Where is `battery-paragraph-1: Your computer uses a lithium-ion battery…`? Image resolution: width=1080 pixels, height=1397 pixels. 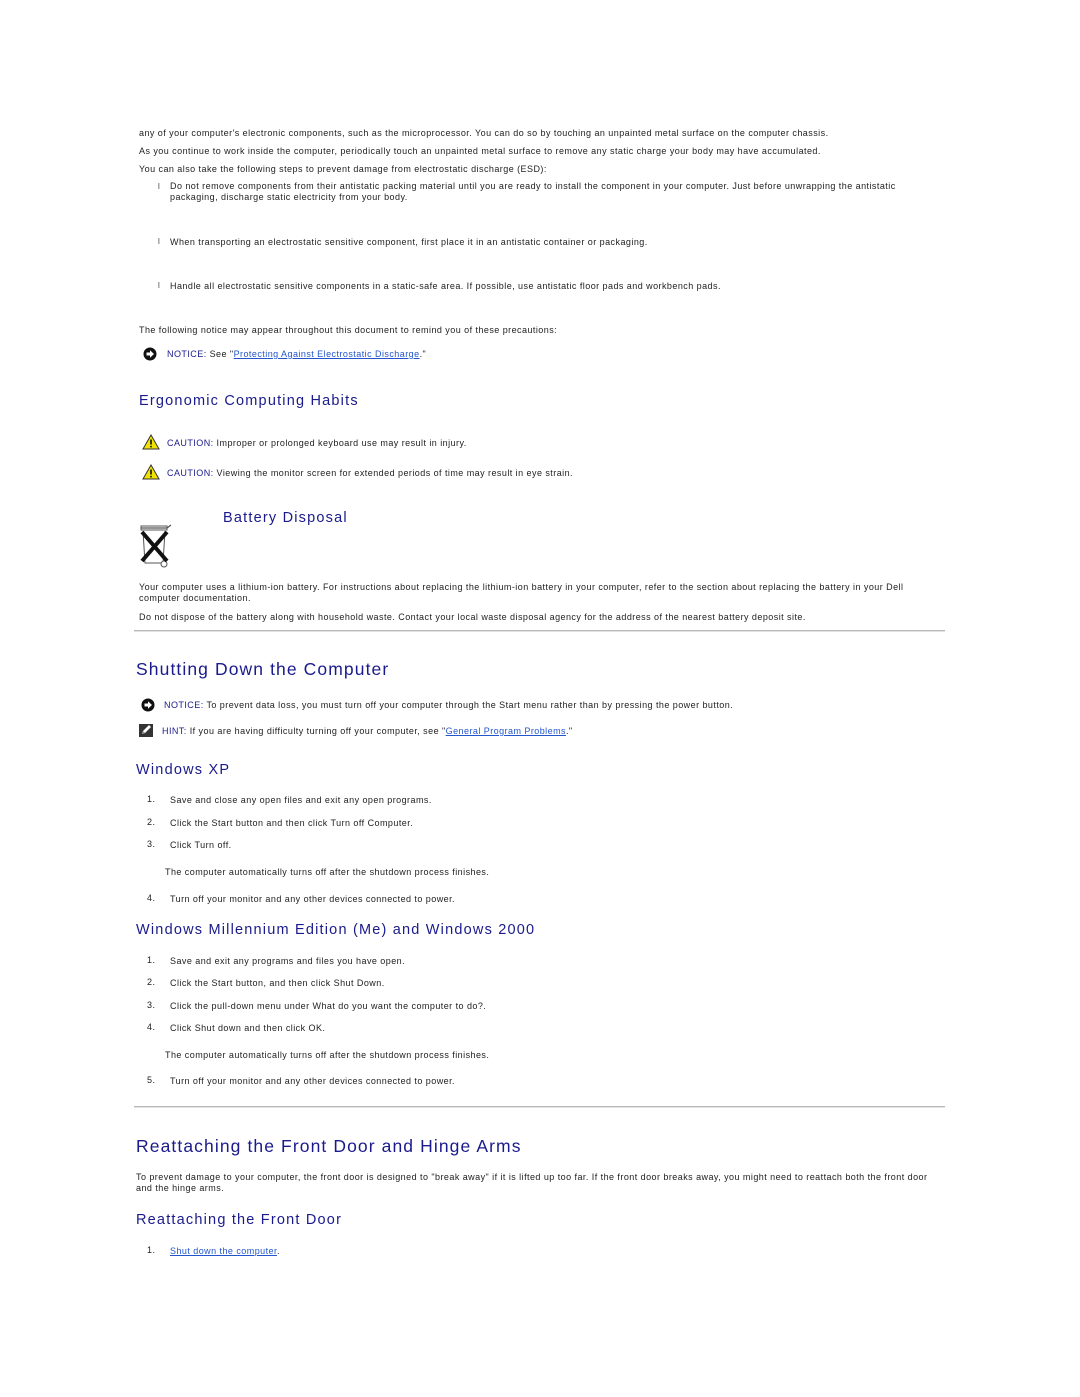
battery-paragraph-1: Your computer uses a lithium-ion battery… is located at coordinates (521, 592).